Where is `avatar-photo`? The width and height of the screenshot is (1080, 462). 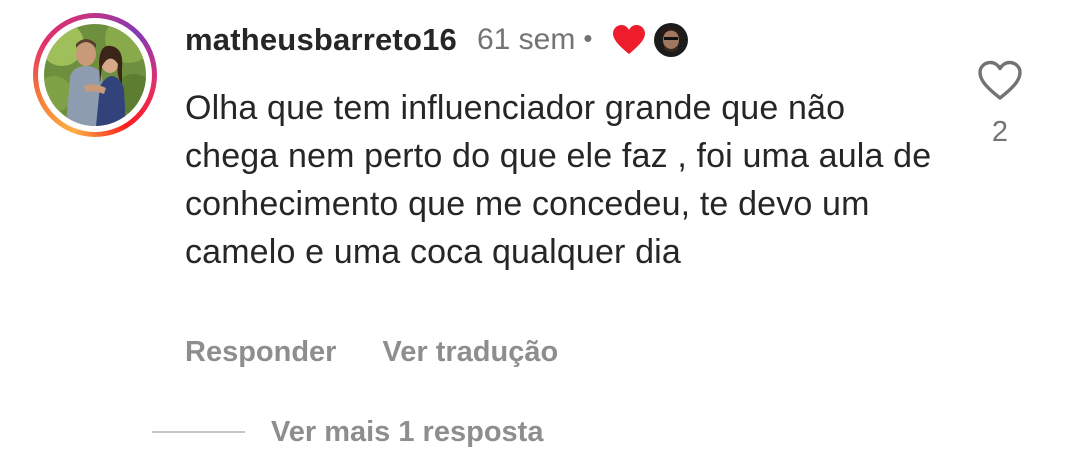
avatar-photo is located at coordinates (95, 75).